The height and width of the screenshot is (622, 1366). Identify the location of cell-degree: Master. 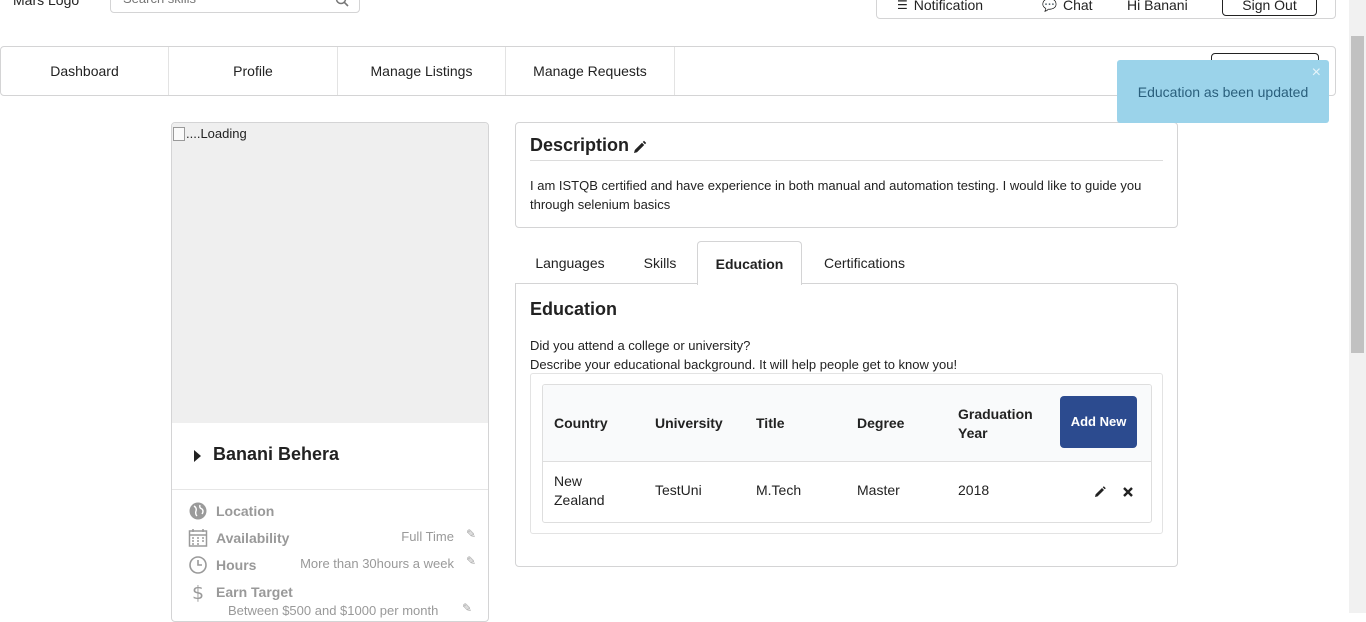
(878, 490).